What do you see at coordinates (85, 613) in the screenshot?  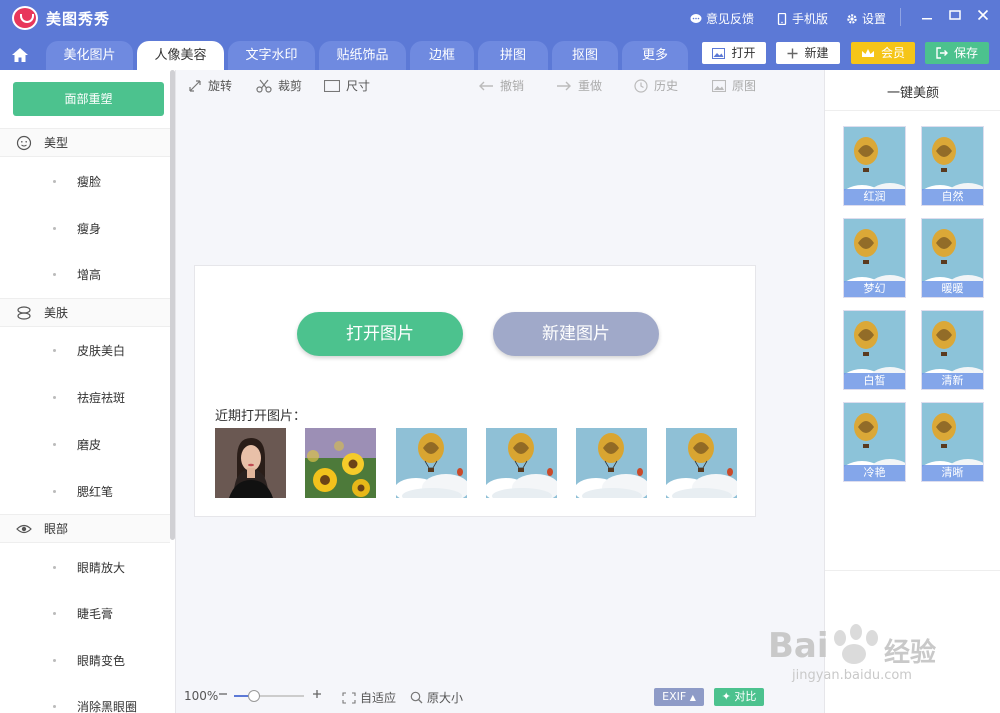 I see `sidebar-item-mascara: 睫毛膏` at bounding box center [85, 613].